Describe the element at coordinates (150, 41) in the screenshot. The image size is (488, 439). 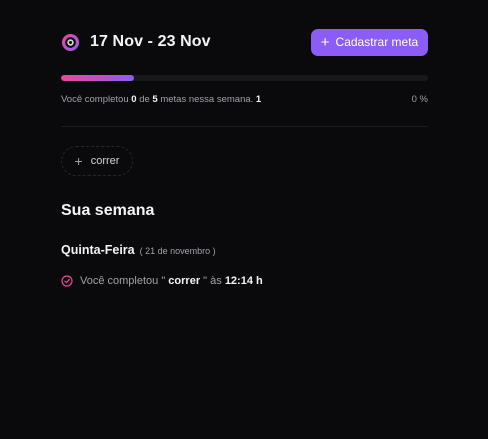
I see `week-range: 17 Nov - 23 Nov` at that location.